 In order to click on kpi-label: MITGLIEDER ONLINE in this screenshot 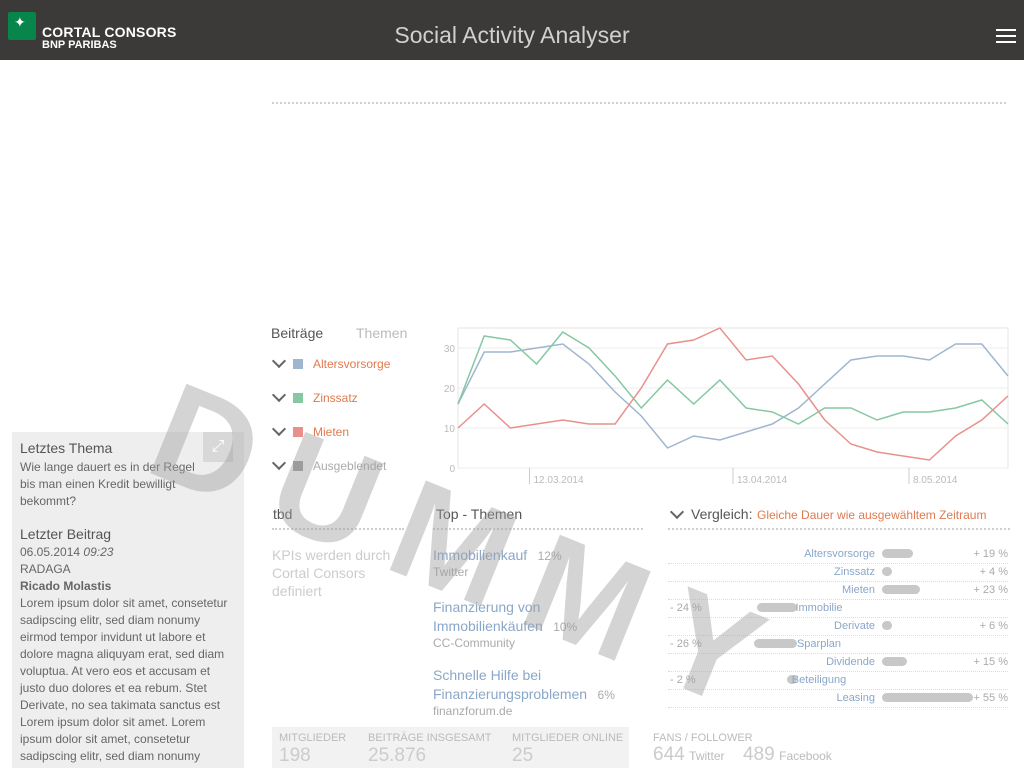, I will do `click(568, 738)`.